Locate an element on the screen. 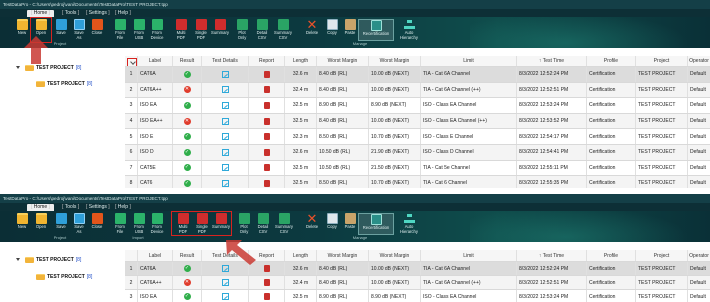 This screenshot has width=710, height=302. tree-root-project: TEST PROJECT [8] is located at coordinates (48, 260).